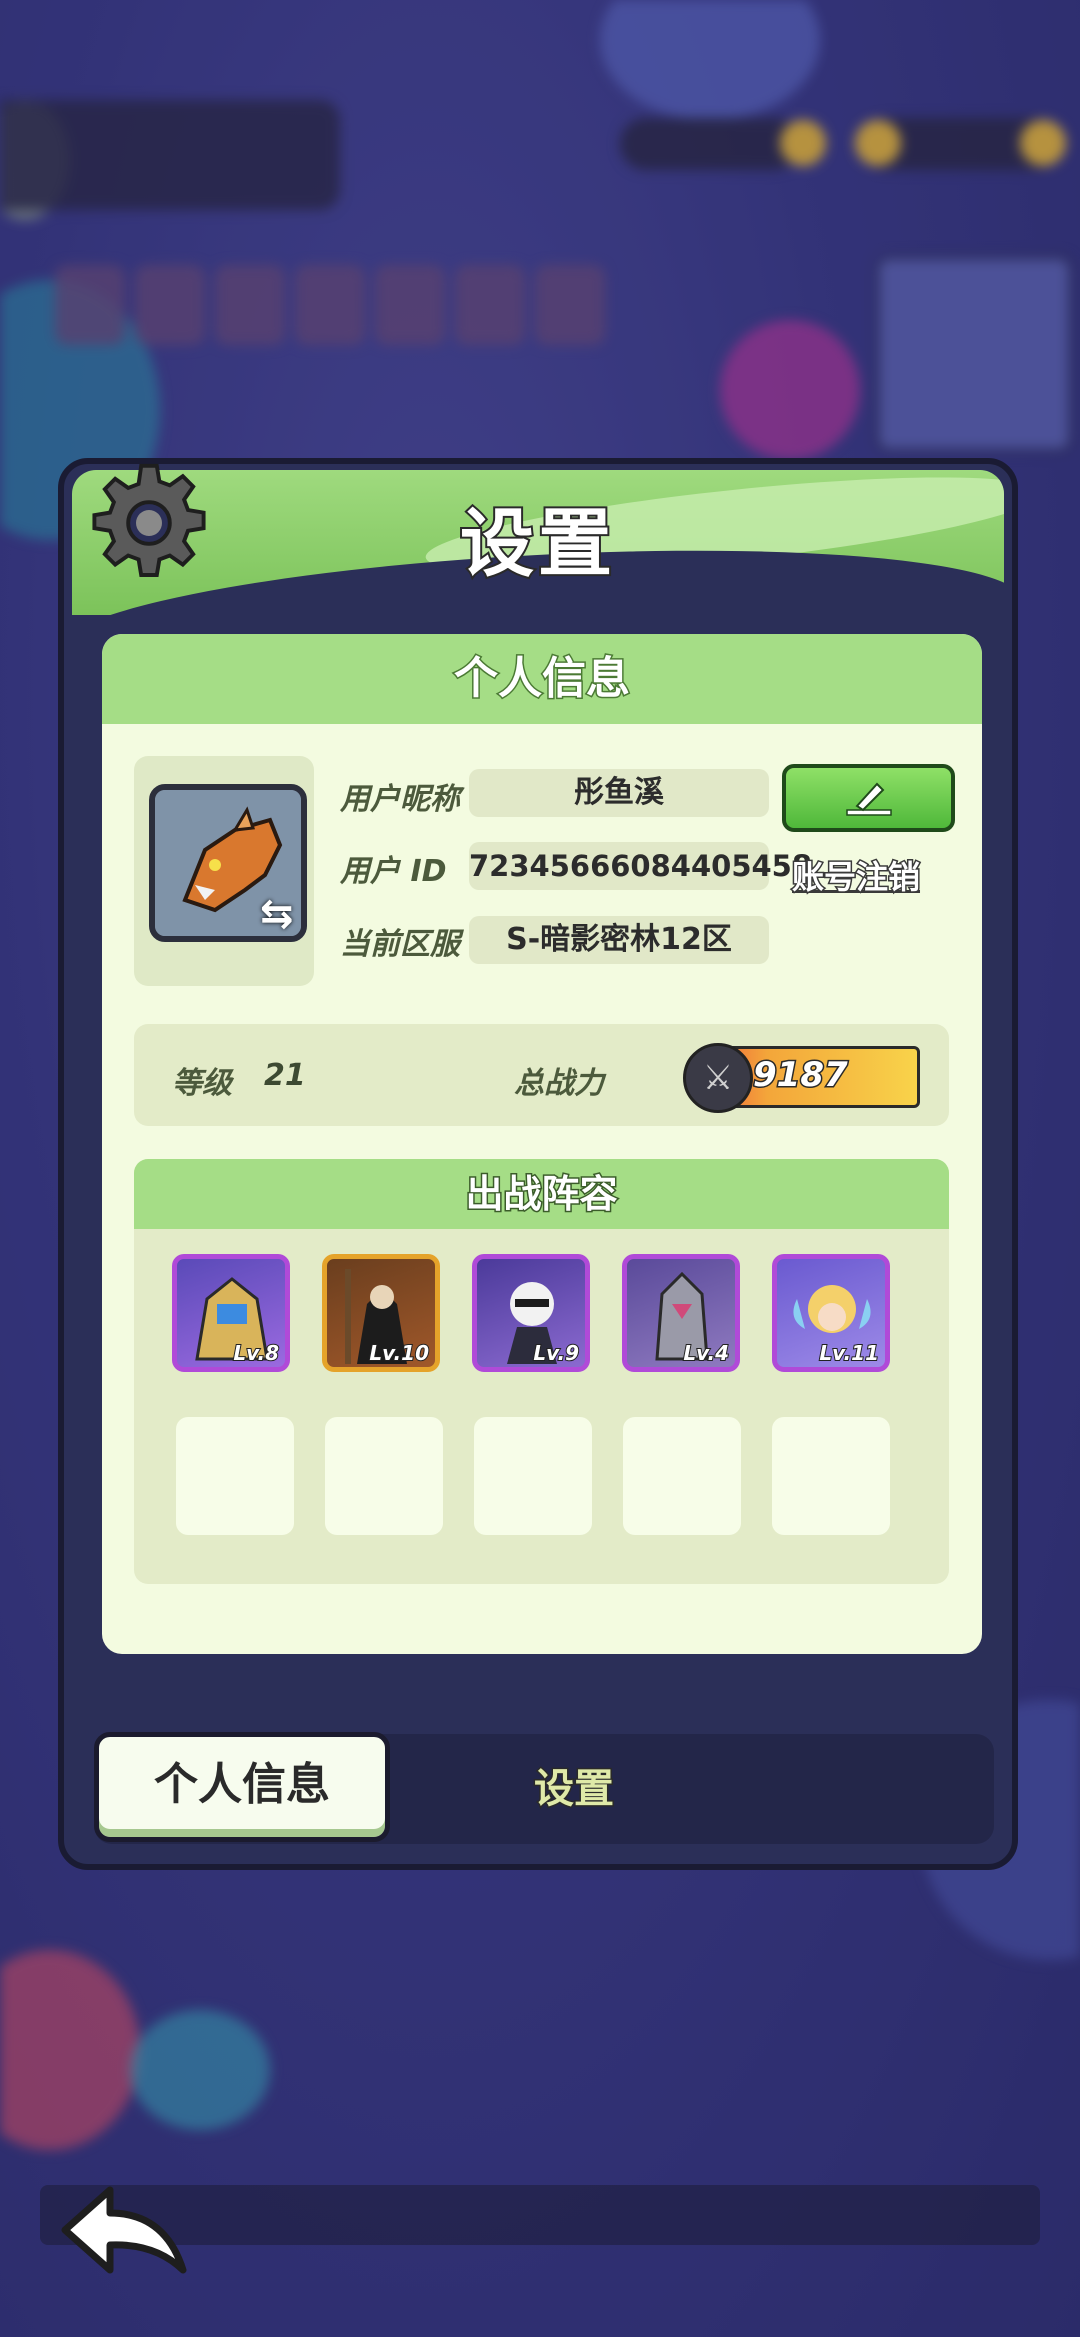  What do you see at coordinates (855, 875) in the screenshot?
I see `cancel-account-link: 账号注销` at bounding box center [855, 875].